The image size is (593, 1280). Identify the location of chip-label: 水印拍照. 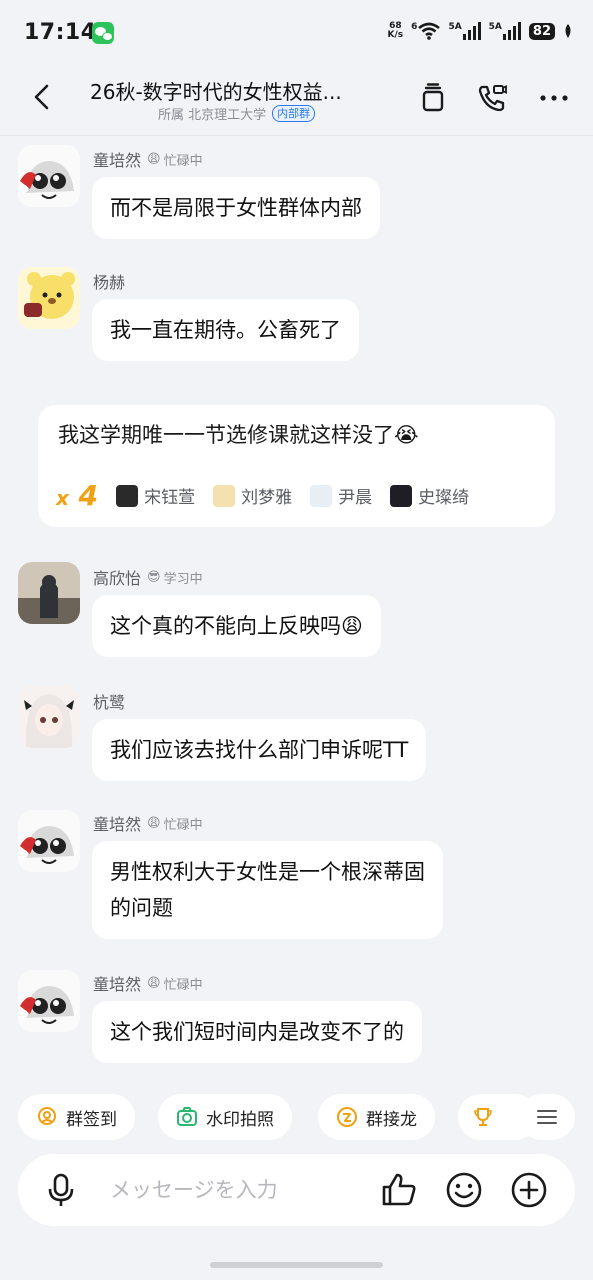
(240, 1119).